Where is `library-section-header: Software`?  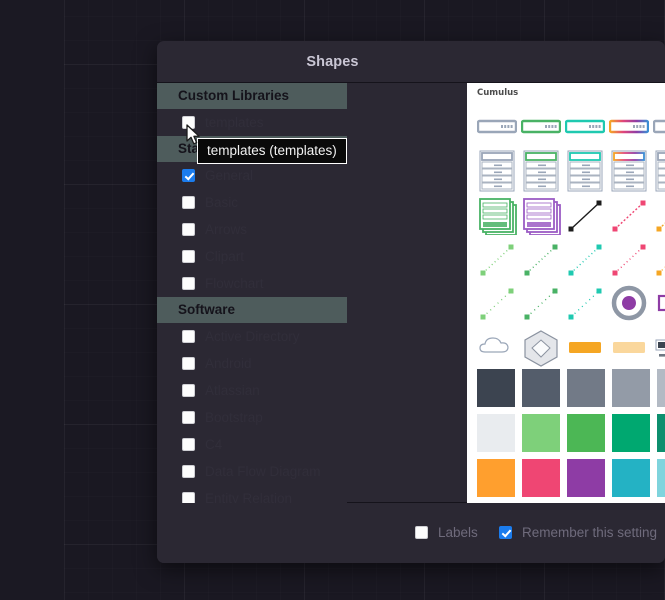
library-section-header: Software is located at coordinates (252, 310).